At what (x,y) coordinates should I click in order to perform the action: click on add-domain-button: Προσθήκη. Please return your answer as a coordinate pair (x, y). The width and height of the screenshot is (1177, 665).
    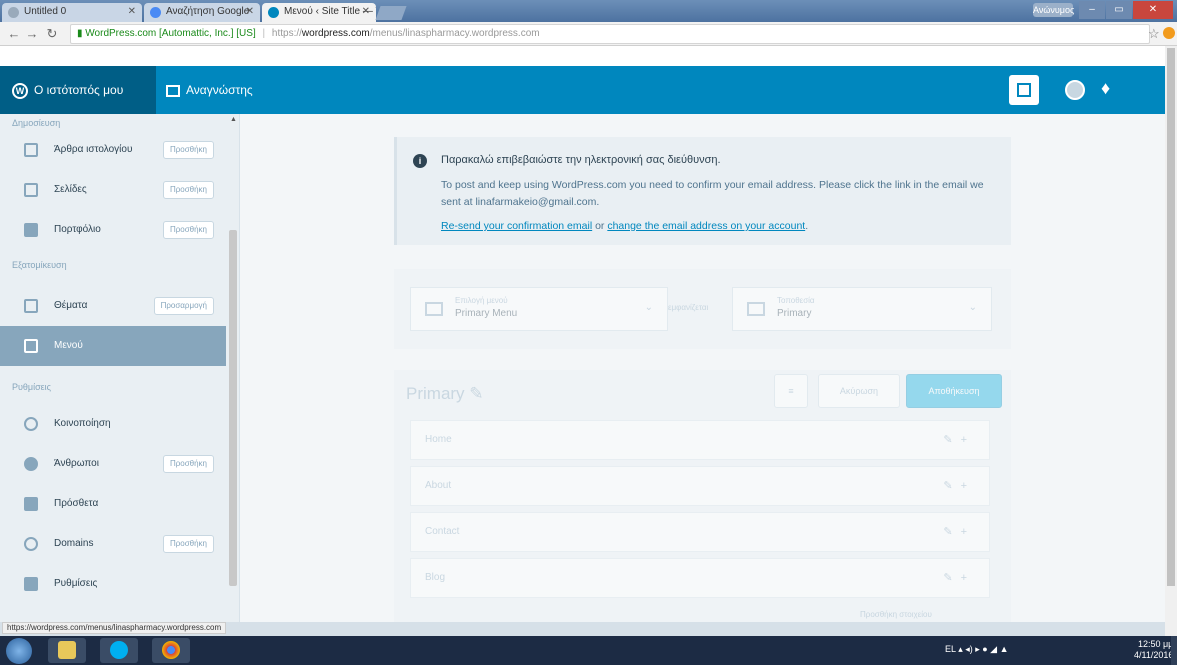
    Looking at the image, I should click on (188, 544).